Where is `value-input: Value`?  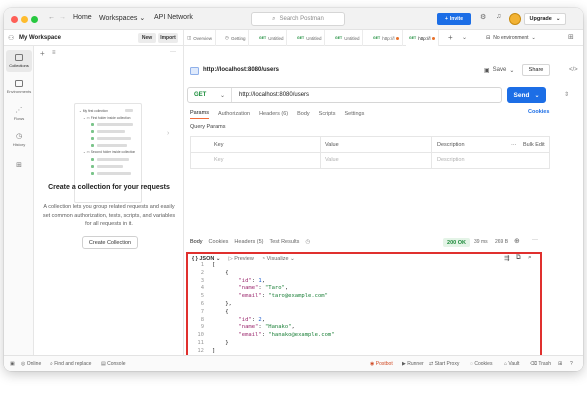 value-input: Value is located at coordinates (332, 160).